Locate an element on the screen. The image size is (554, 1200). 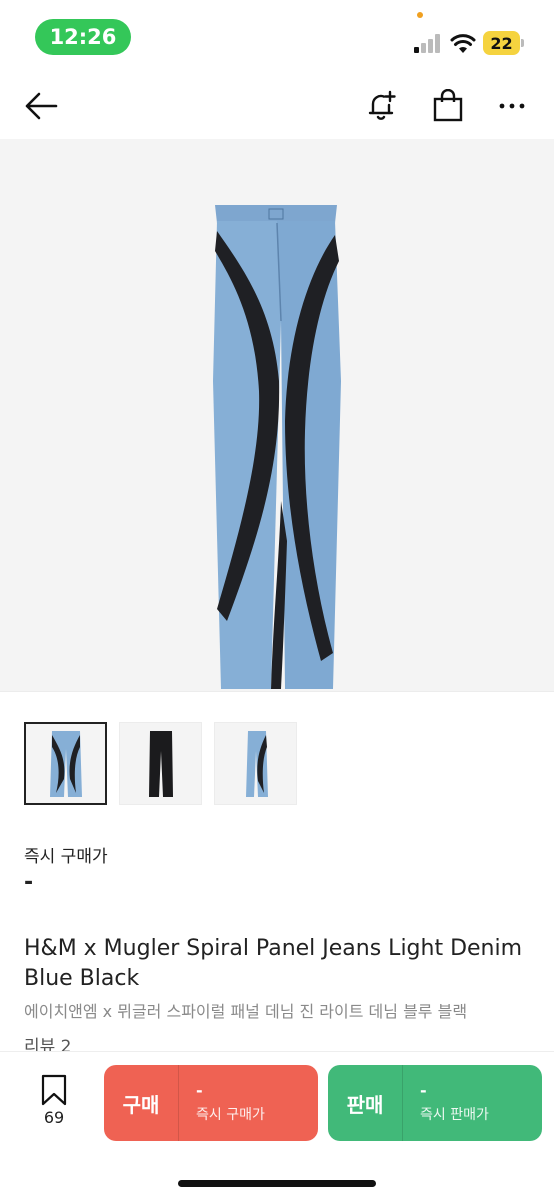
privacy-indicator-dot is located at coordinates (420, 15).